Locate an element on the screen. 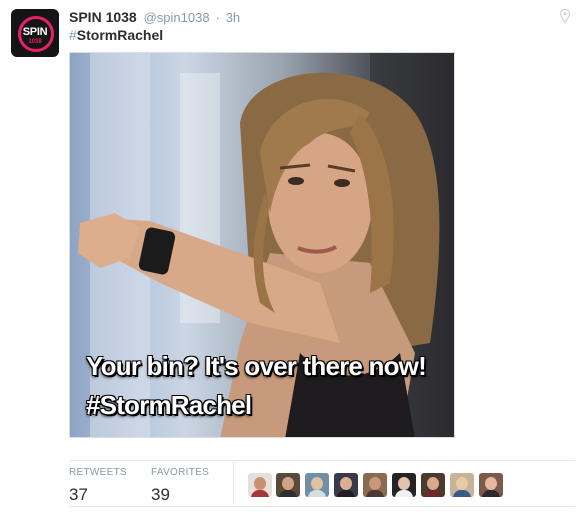 Image resolution: width=582 pixels, height=514 pixels. stats-divider-vertical is located at coordinates (233, 483).